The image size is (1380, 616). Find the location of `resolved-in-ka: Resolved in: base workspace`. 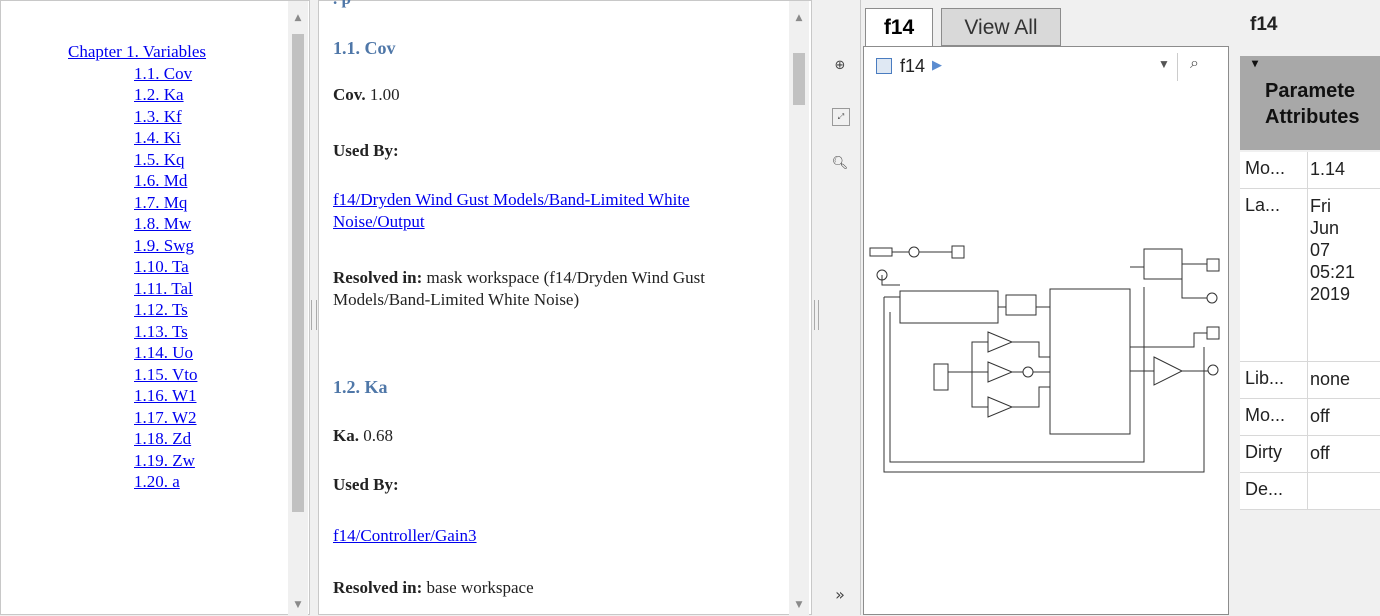

resolved-in-ka: Resolved in: base workspace is located at coordinates (433, 587).